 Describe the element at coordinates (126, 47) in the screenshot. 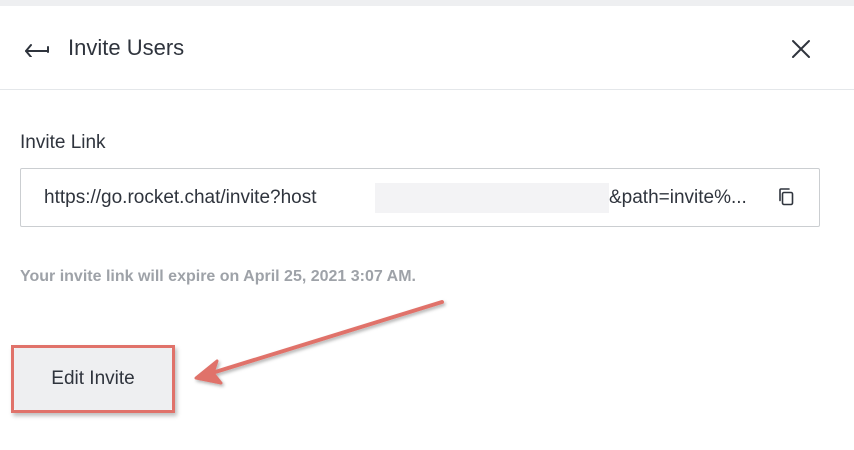

I see `panel-title: Invite Users` at that location.